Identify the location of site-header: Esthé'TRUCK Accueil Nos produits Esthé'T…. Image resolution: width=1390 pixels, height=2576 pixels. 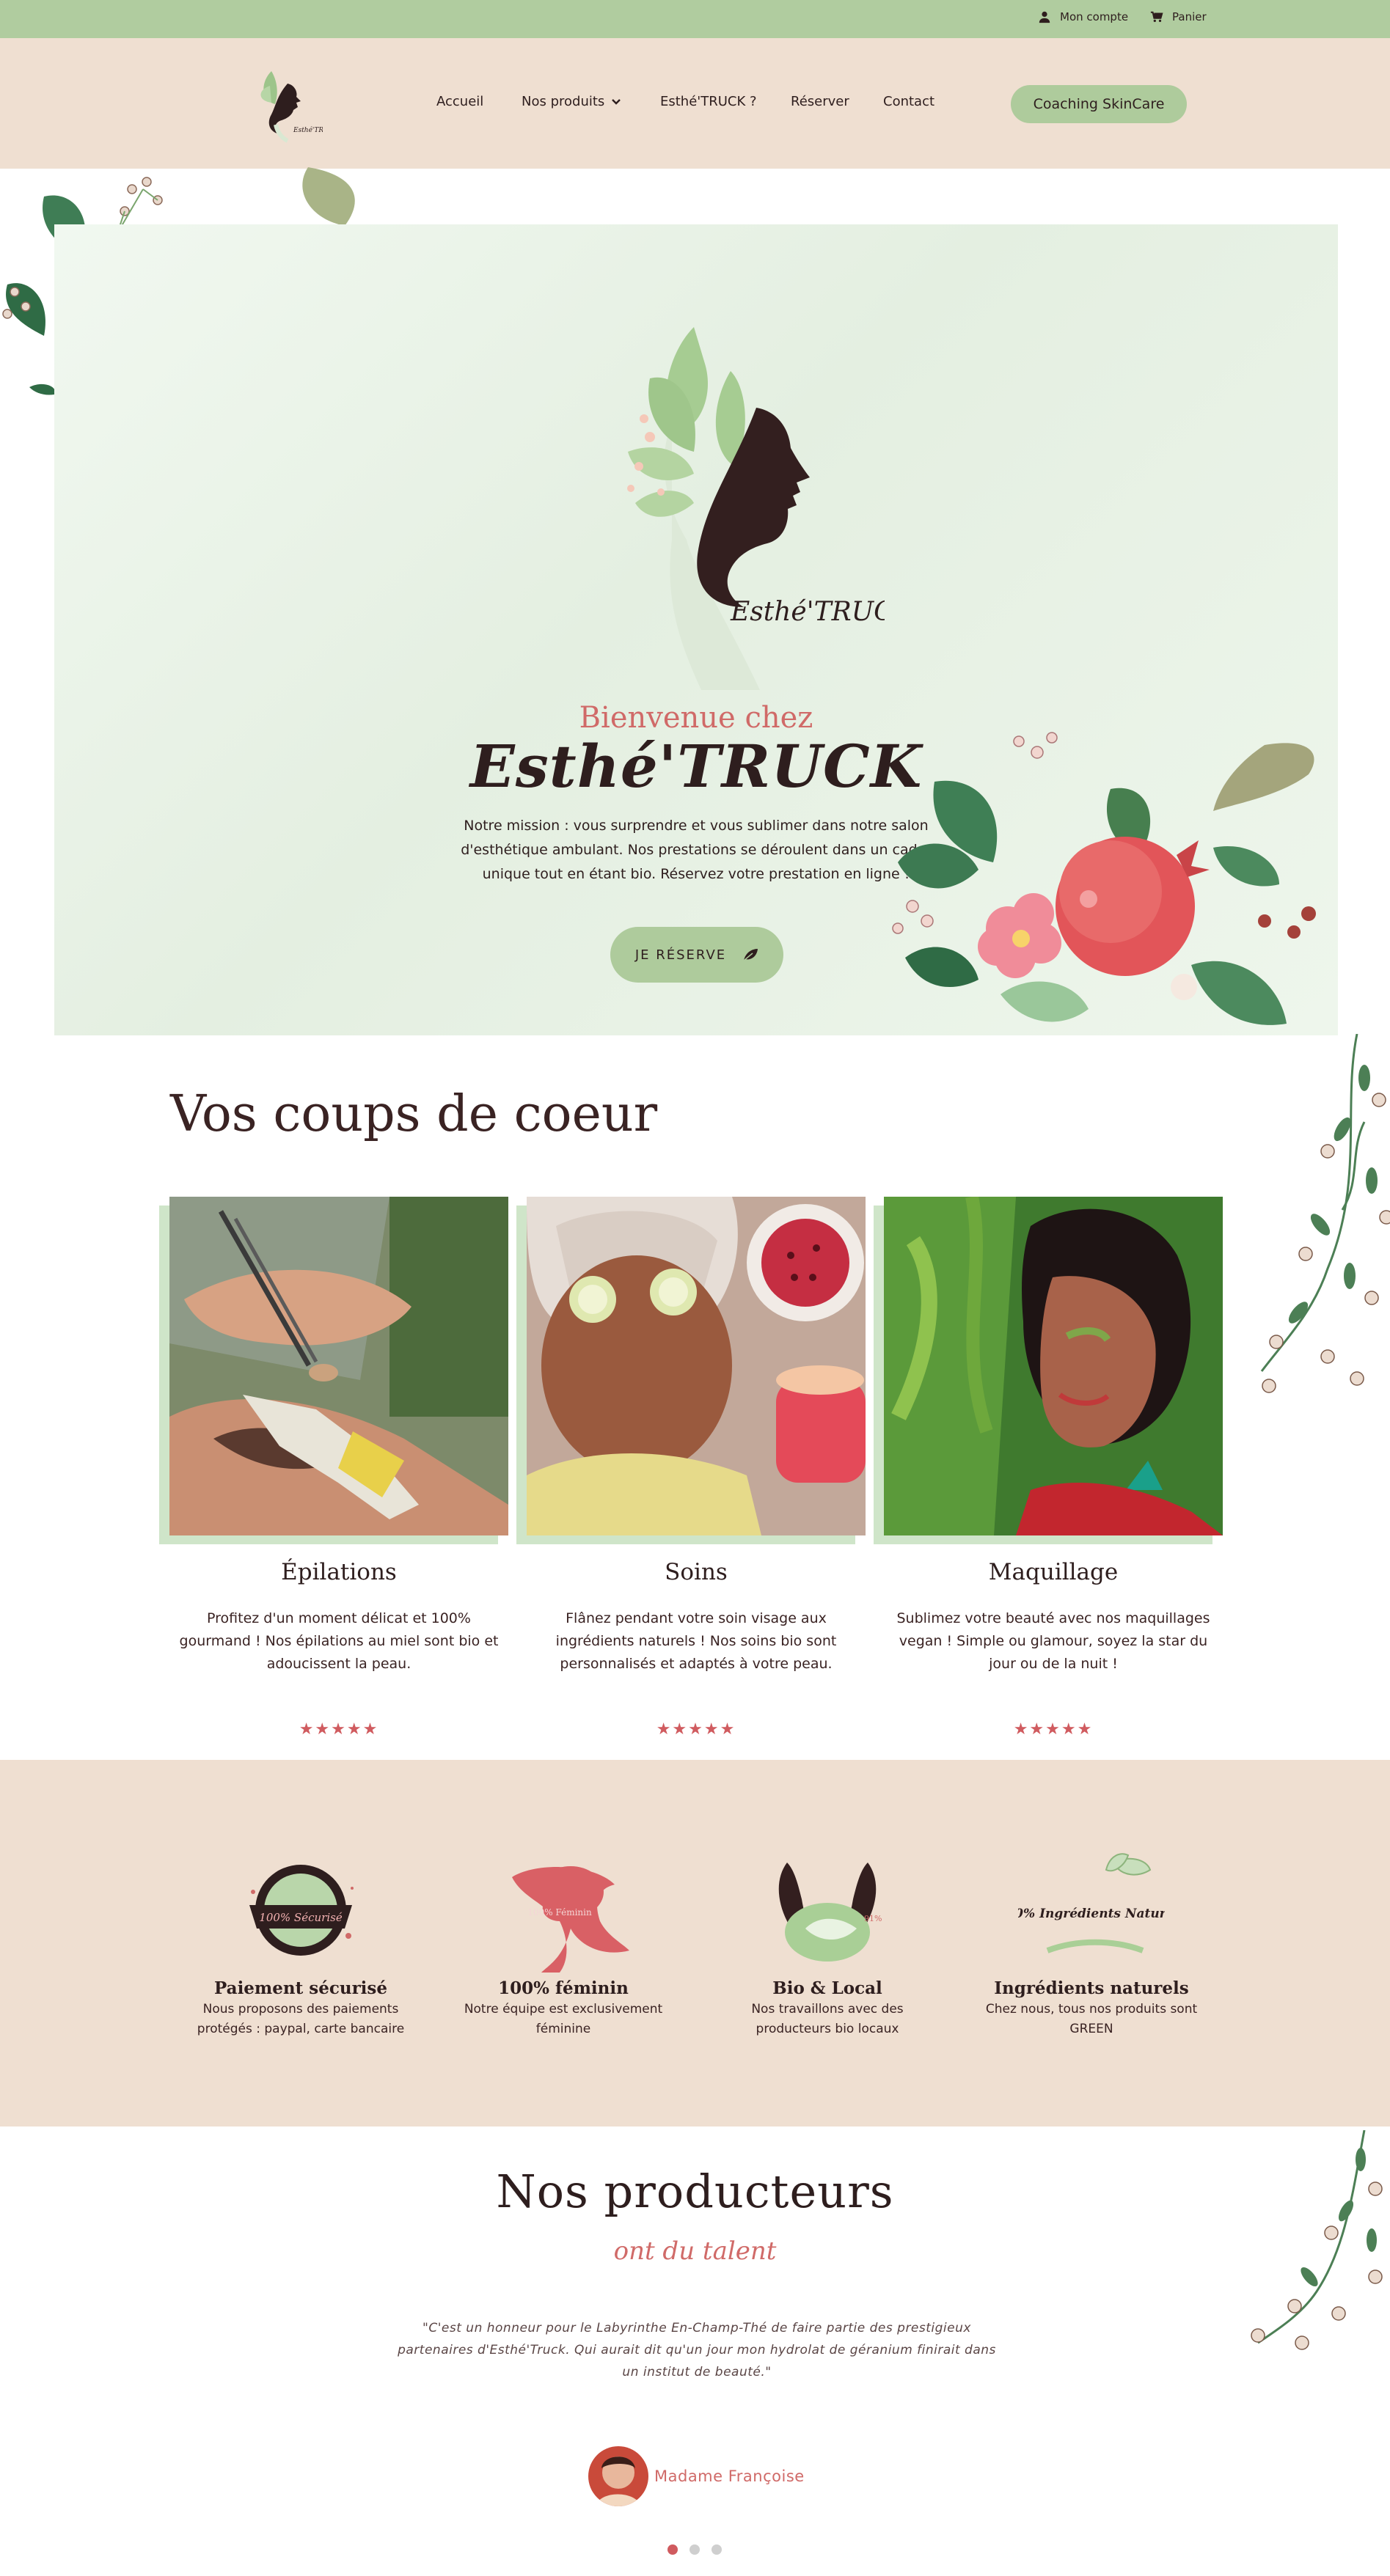
(695, 104).